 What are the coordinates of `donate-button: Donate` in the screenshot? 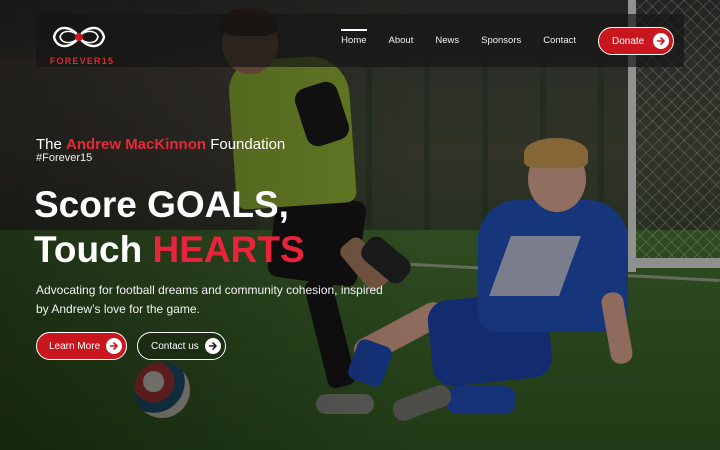 It's located at (636, 41).